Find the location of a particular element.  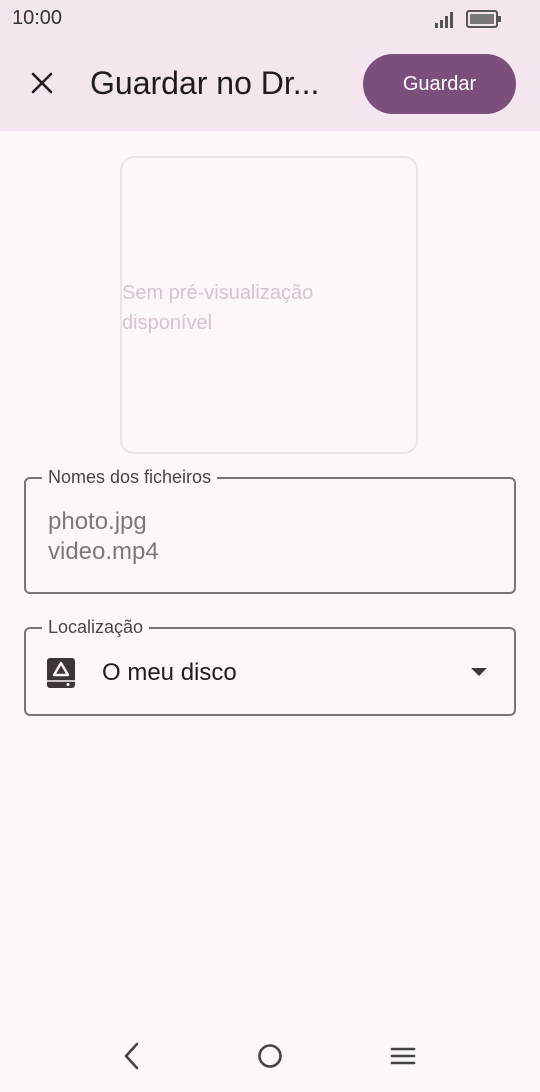

battery-icon is located at coordinates (483, 19).